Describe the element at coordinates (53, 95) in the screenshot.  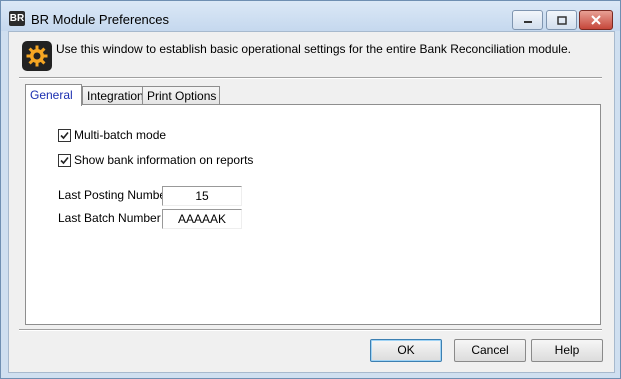
I see `tab-general: General` at that location.